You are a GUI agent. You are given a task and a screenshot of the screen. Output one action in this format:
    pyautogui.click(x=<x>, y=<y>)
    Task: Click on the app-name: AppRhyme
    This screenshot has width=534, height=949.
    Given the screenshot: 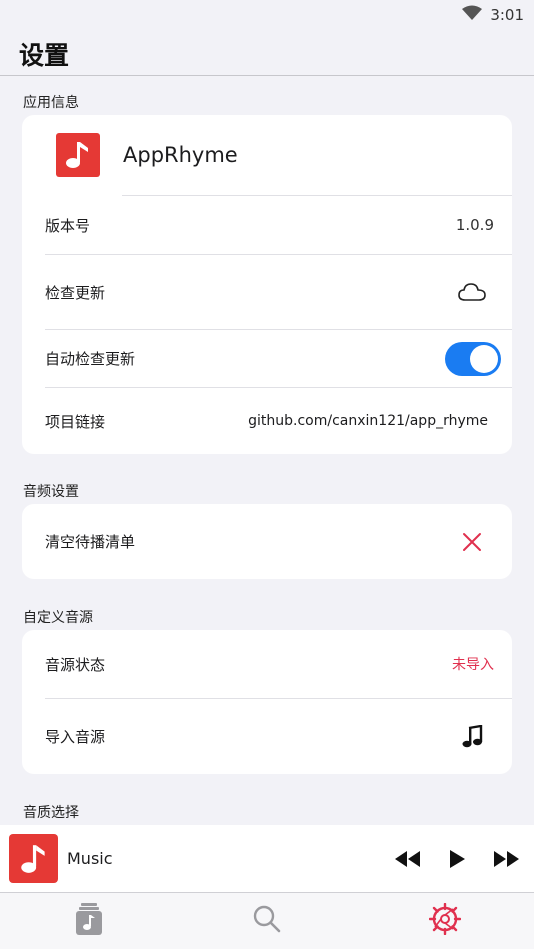 What is the action you would take?
    pyautogui.click(x=180, y=155)
    